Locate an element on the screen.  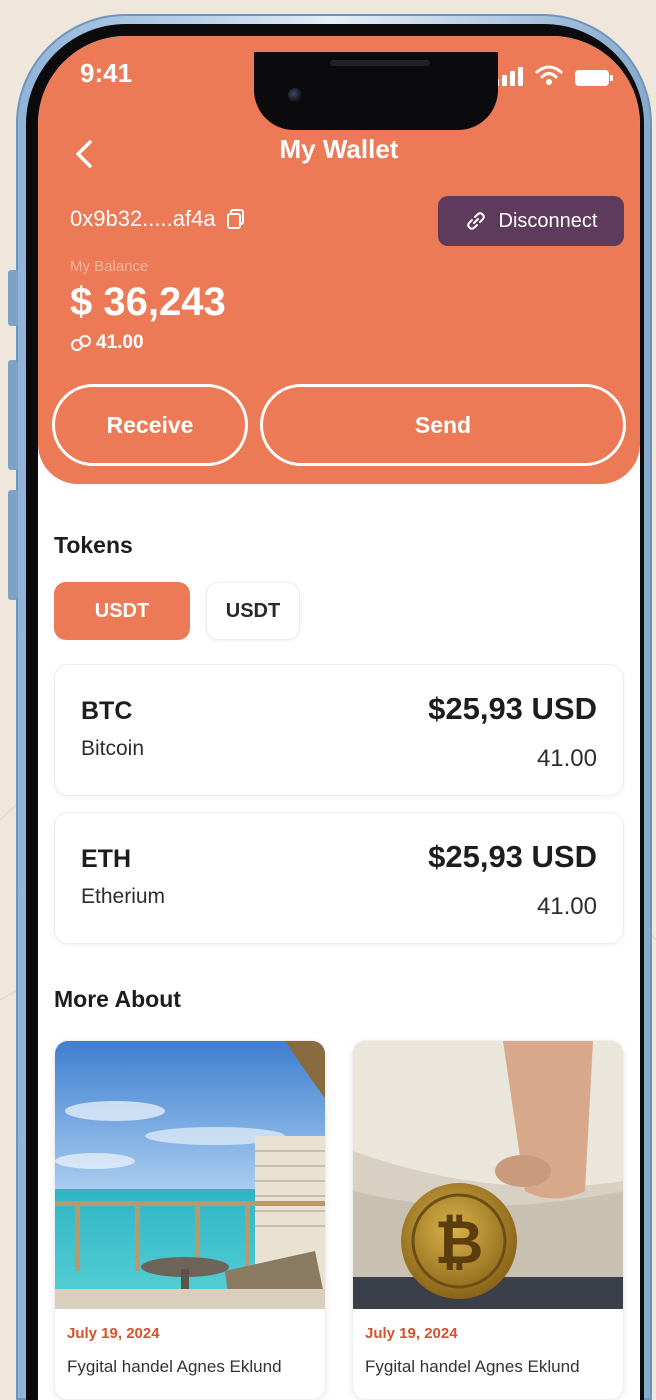
token-symbol: ETH is located at coordinates (106, 859).